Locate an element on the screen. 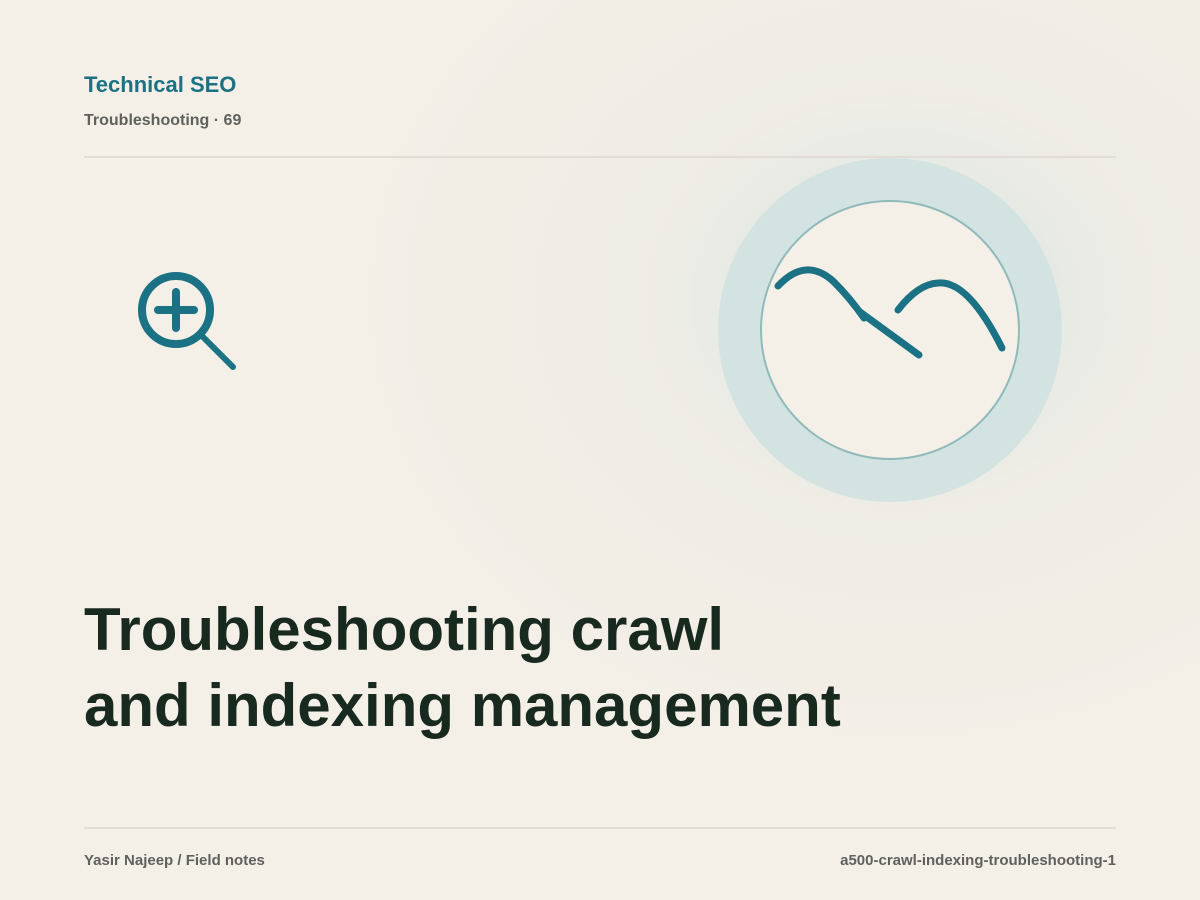 The height and width of the screenshot is (900, 1200). category-label: Technical SEO is located at coordinates (160, 84).